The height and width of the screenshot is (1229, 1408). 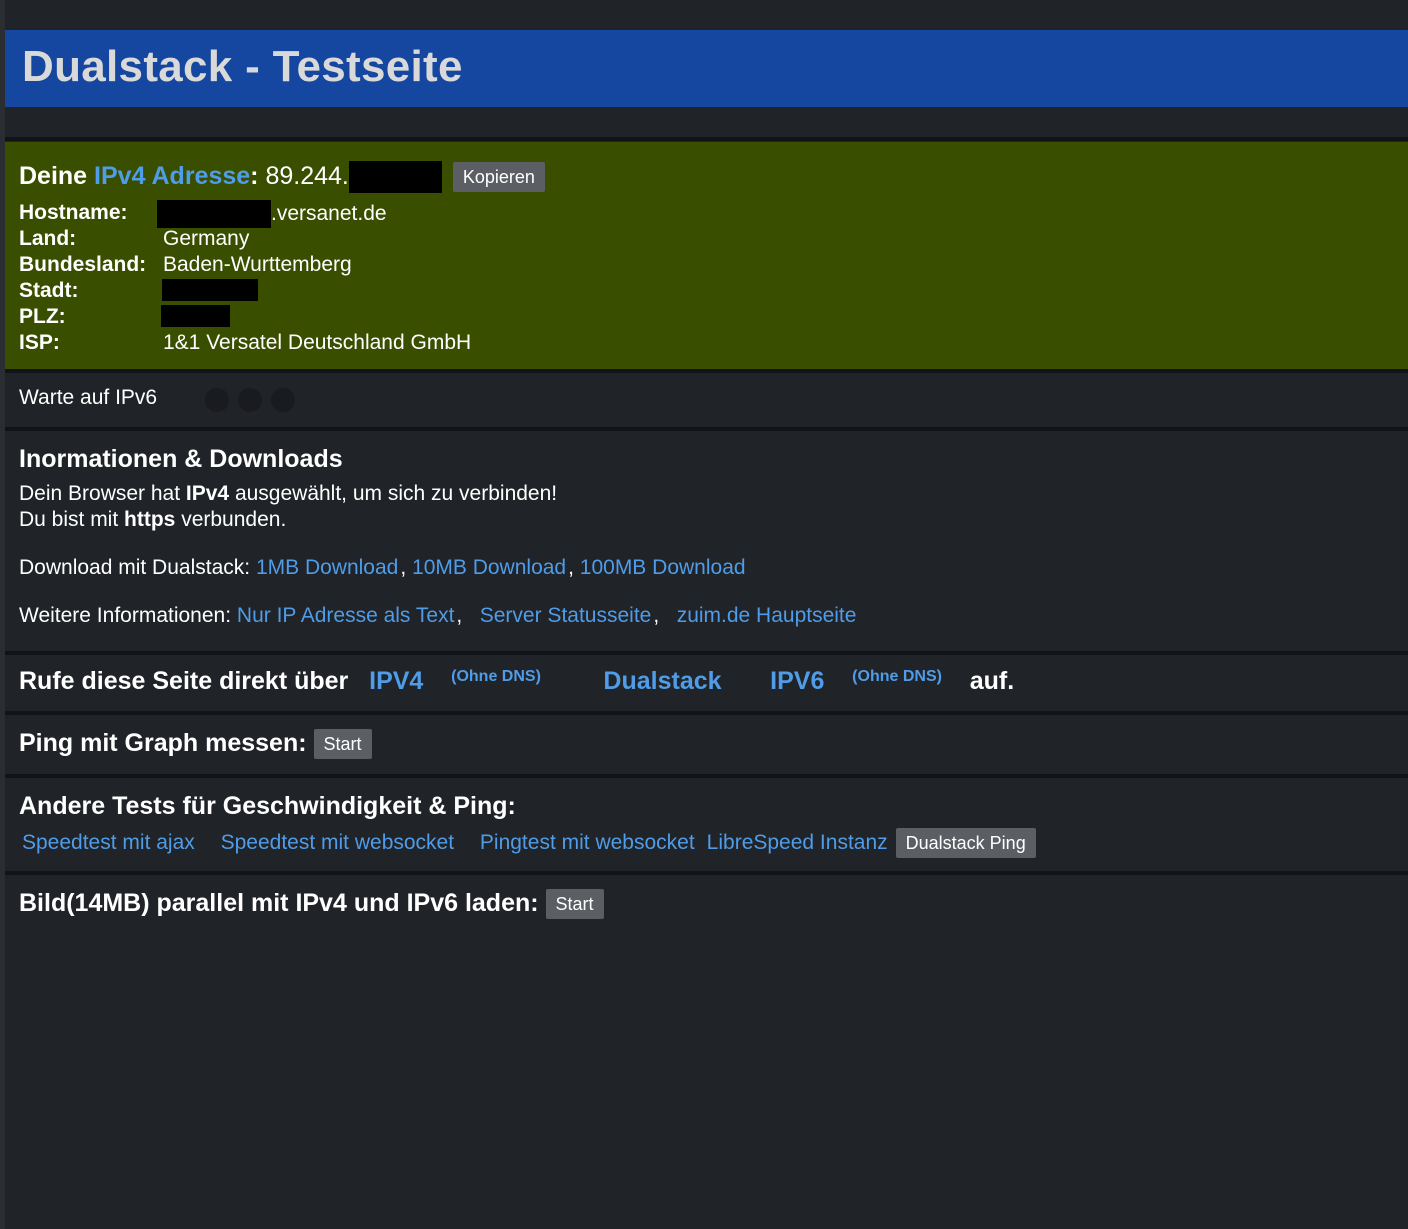 I want to click on info-key: Stadt:, so click(x=49, y=290).